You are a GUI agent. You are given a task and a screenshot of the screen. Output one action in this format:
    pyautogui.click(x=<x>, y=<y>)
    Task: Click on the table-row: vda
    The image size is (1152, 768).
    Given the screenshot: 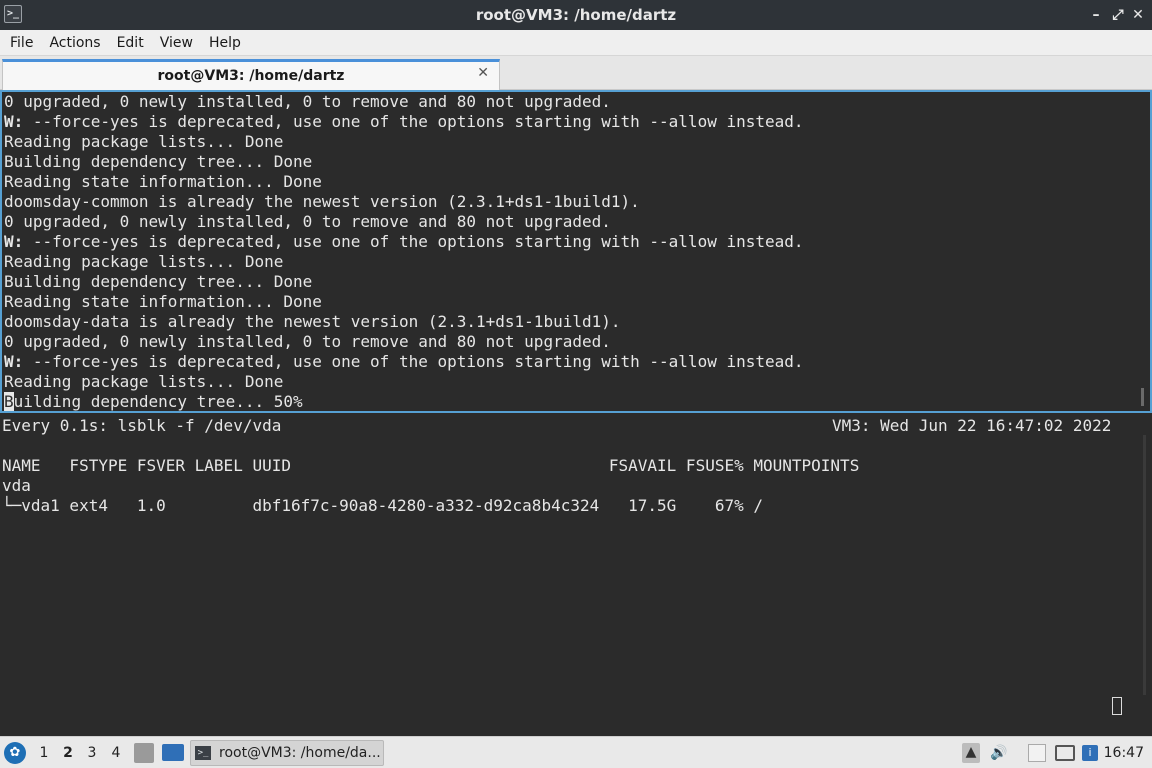 What is the action you would take?
    pyautogui.click(x=16, y=485)
    